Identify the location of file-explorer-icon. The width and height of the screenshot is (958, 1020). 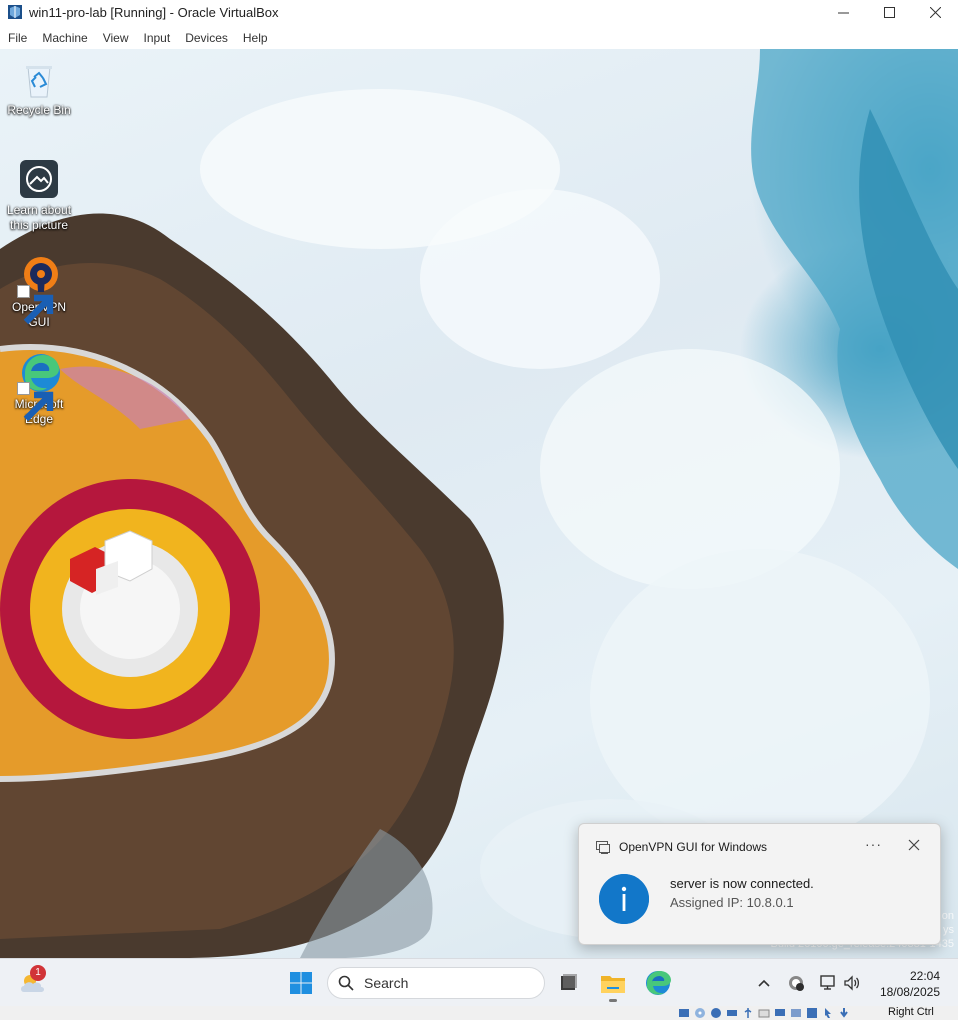
(613, 984).